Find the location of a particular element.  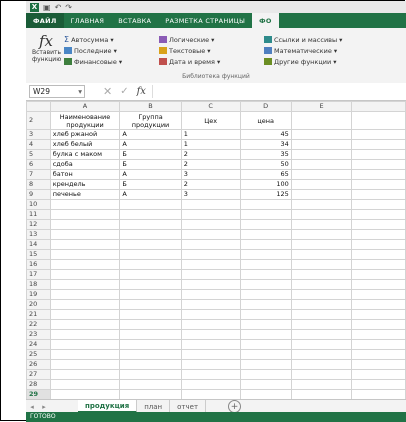

row-header: 26 is located at coordinates (38, 364).